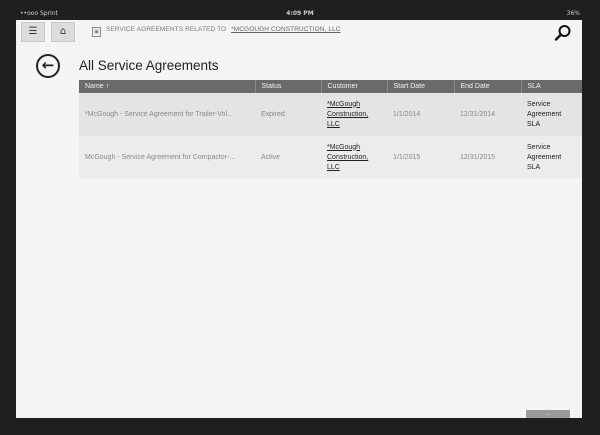 The height and width of the screenshot is (435, 600). Describe the element at coordinates (573, 13) in the screenshot. I see `battery-indicator: 36%` at that location.